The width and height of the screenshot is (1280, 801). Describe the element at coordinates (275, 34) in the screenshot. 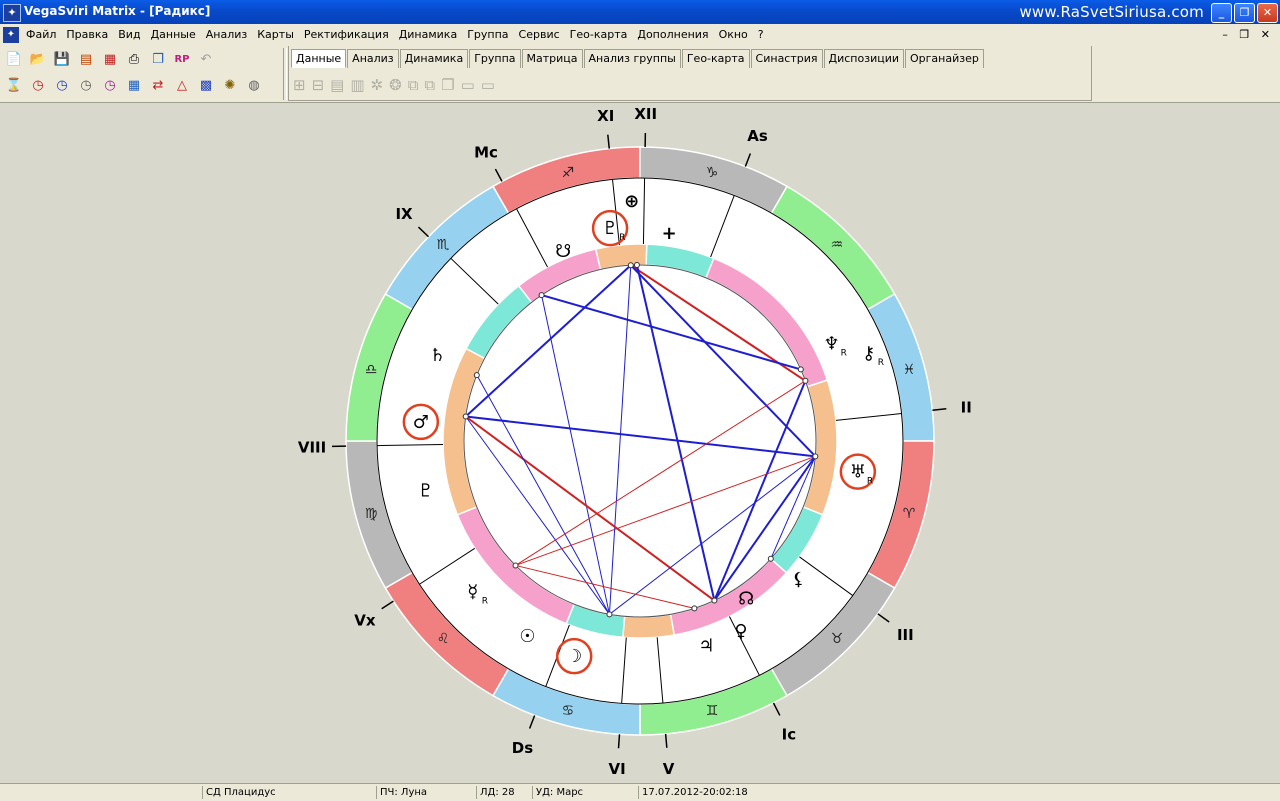

I see `menu-item-5: Карты` at that location.